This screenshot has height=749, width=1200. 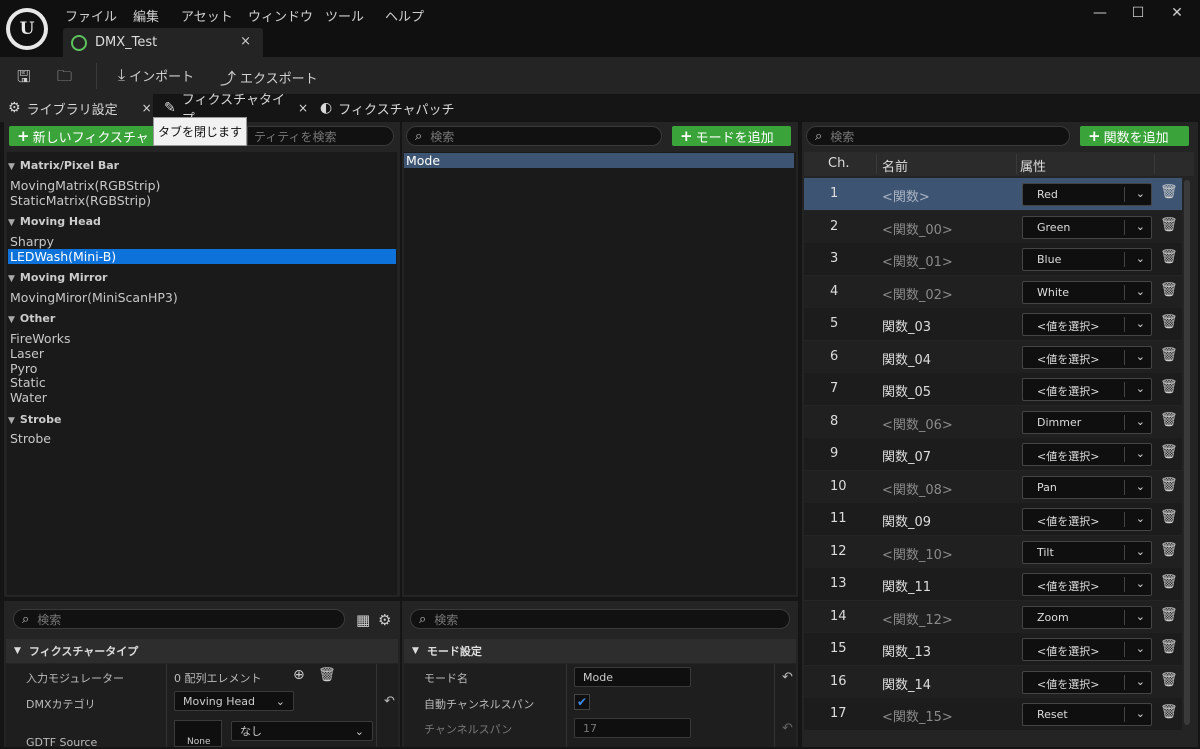 What do you see at coordinates (85, 185) in the screenshot?
I see `list-item: MovingMatrix(RGBStrip)` at bounding box center [85, 185].